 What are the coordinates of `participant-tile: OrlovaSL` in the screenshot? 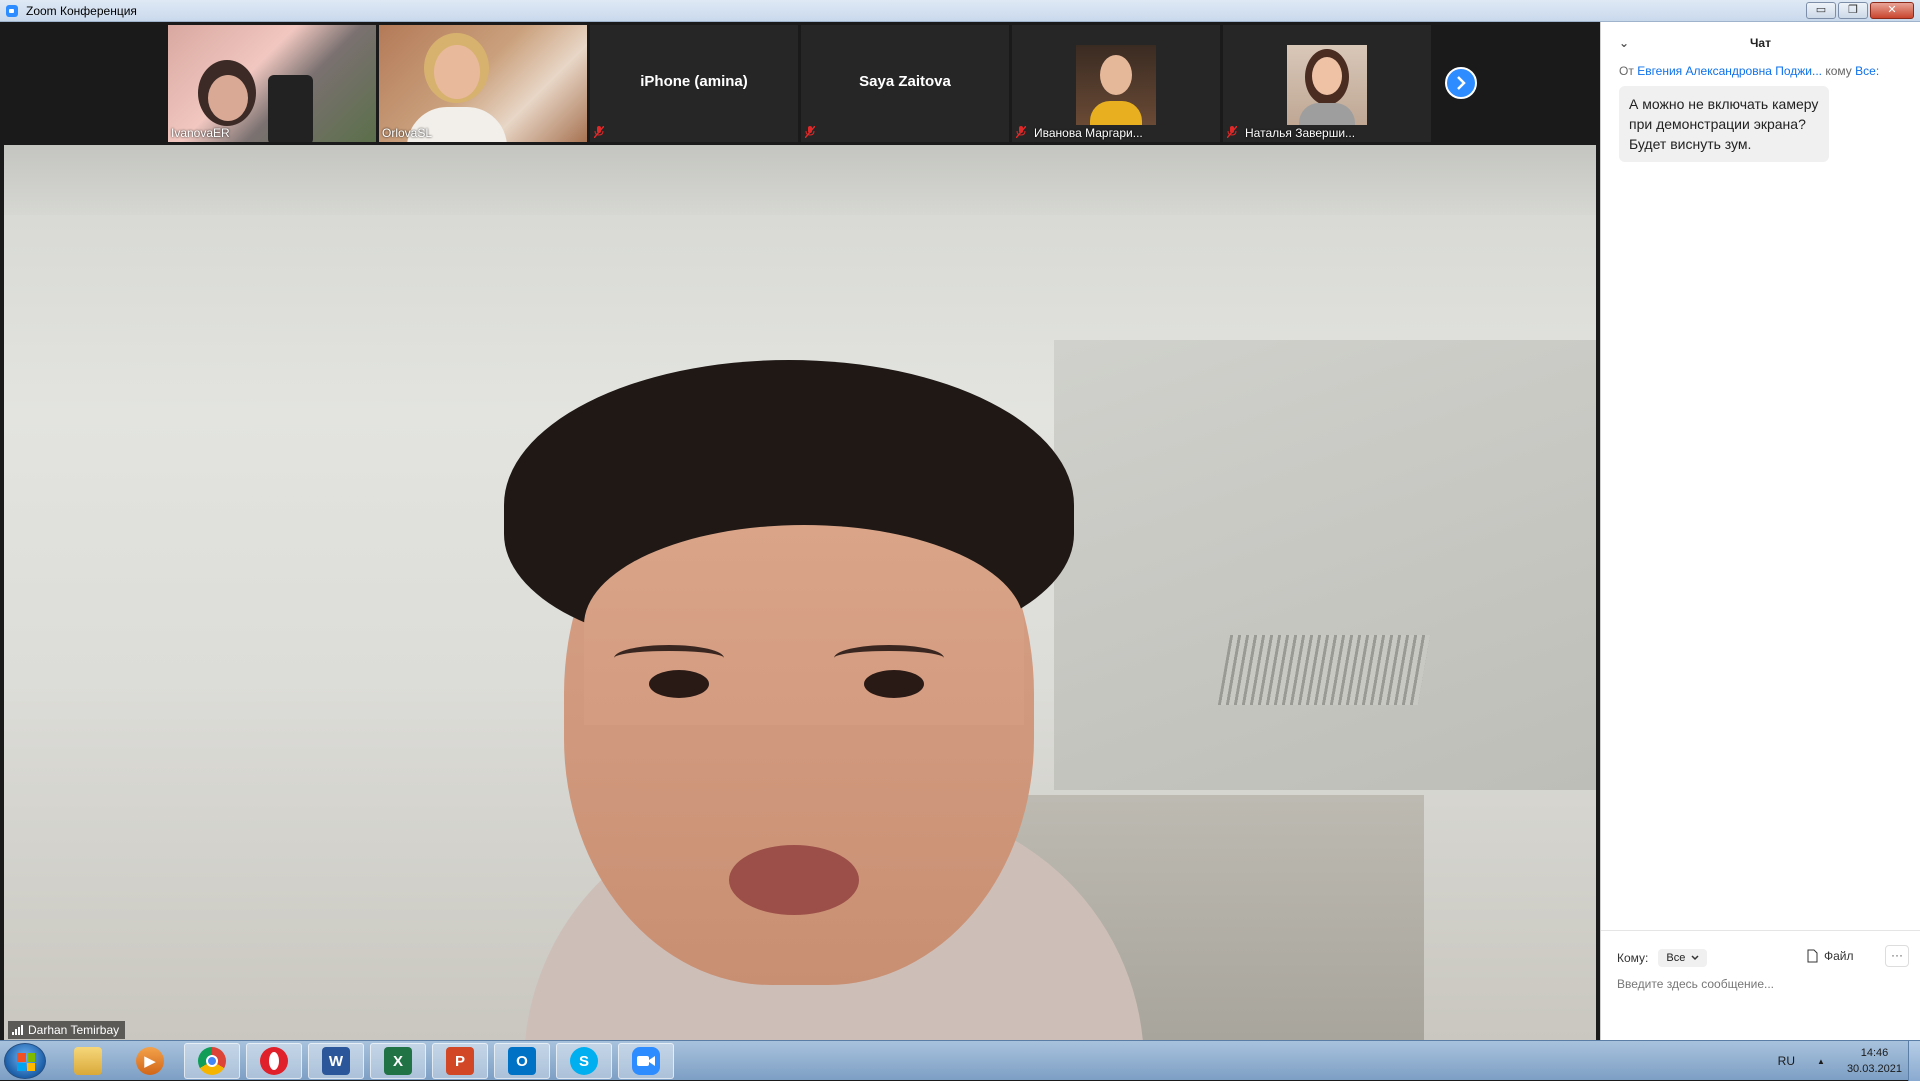 It's located at (483, 83).